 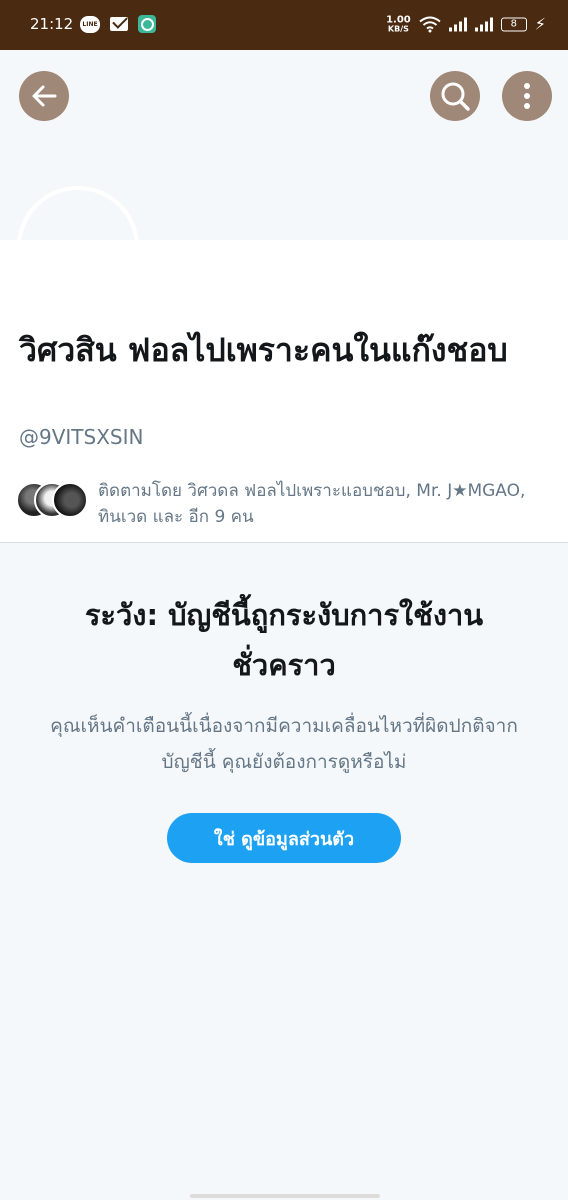 I want to click on arrow-left-icon, so click(x=44, y=96).